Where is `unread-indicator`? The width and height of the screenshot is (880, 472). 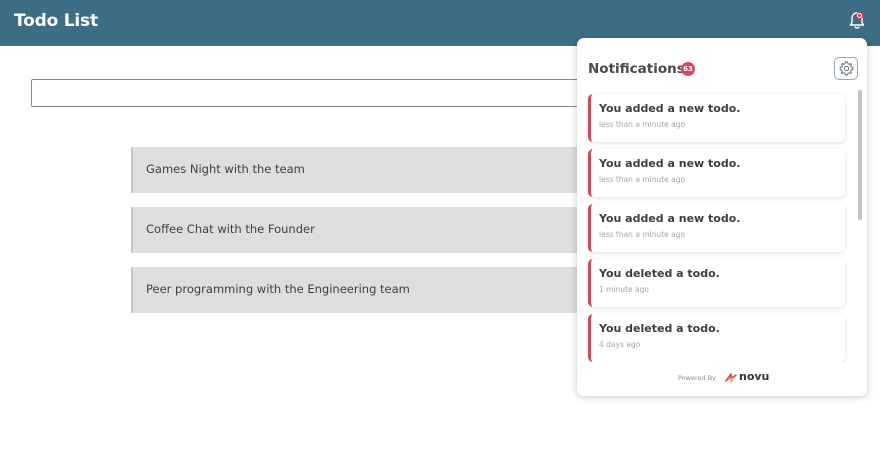 unread-indicator is located at coordinates (859, 15).